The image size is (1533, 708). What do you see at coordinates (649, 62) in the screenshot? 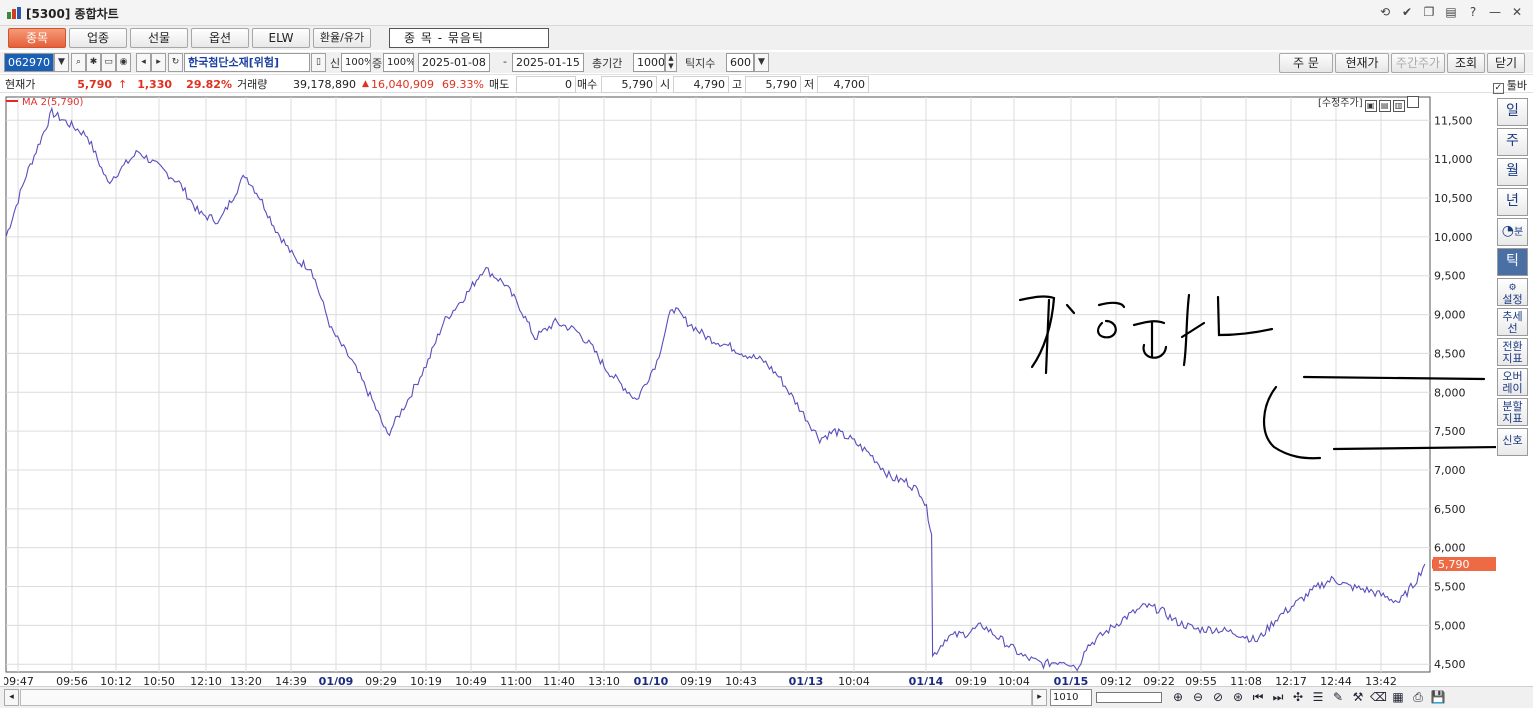
I see `total-period-input: 1000` at bounding box center [649, 62].